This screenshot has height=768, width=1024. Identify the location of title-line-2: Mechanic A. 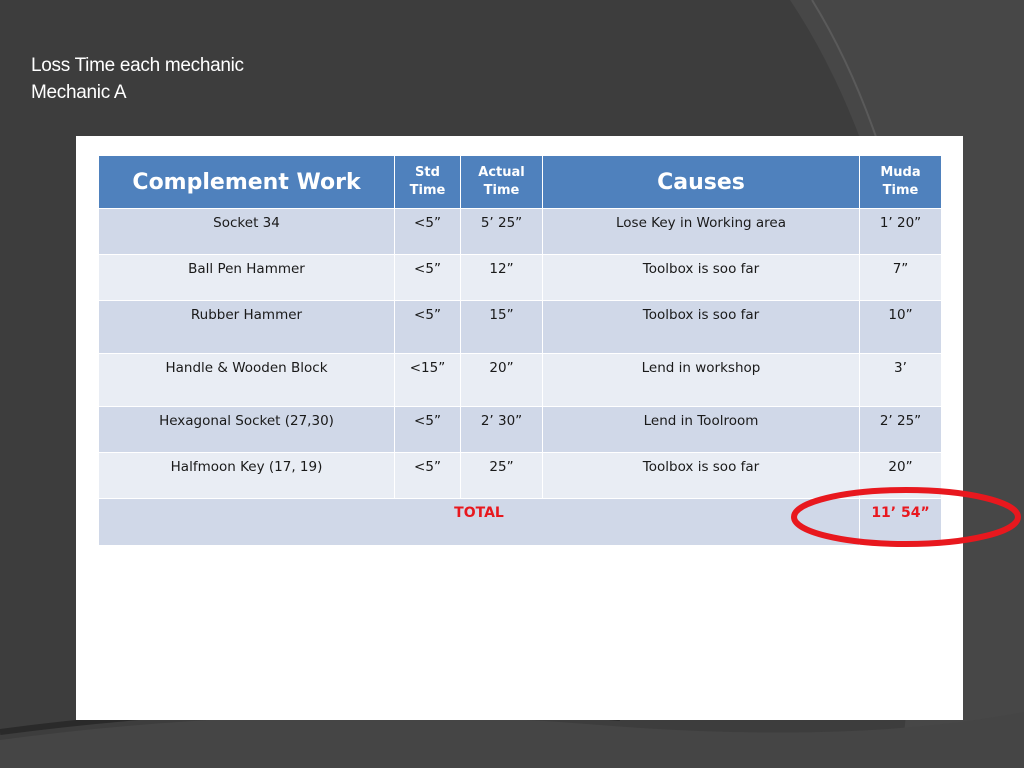
(79, 92).